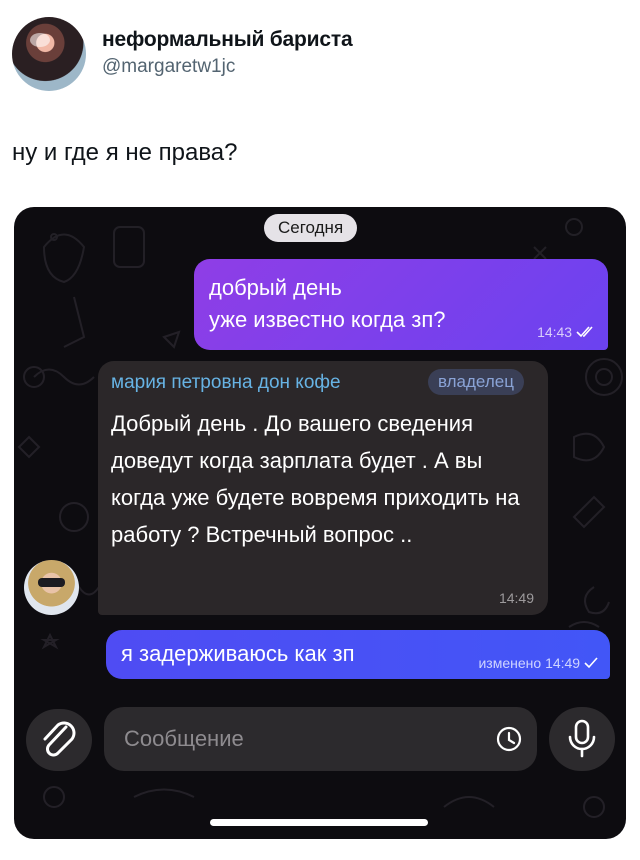  What do you see at coordinates (184, 738) in the screenshot?
I see `message-placeholder: Сообщение` at bounding box center [184, 738].